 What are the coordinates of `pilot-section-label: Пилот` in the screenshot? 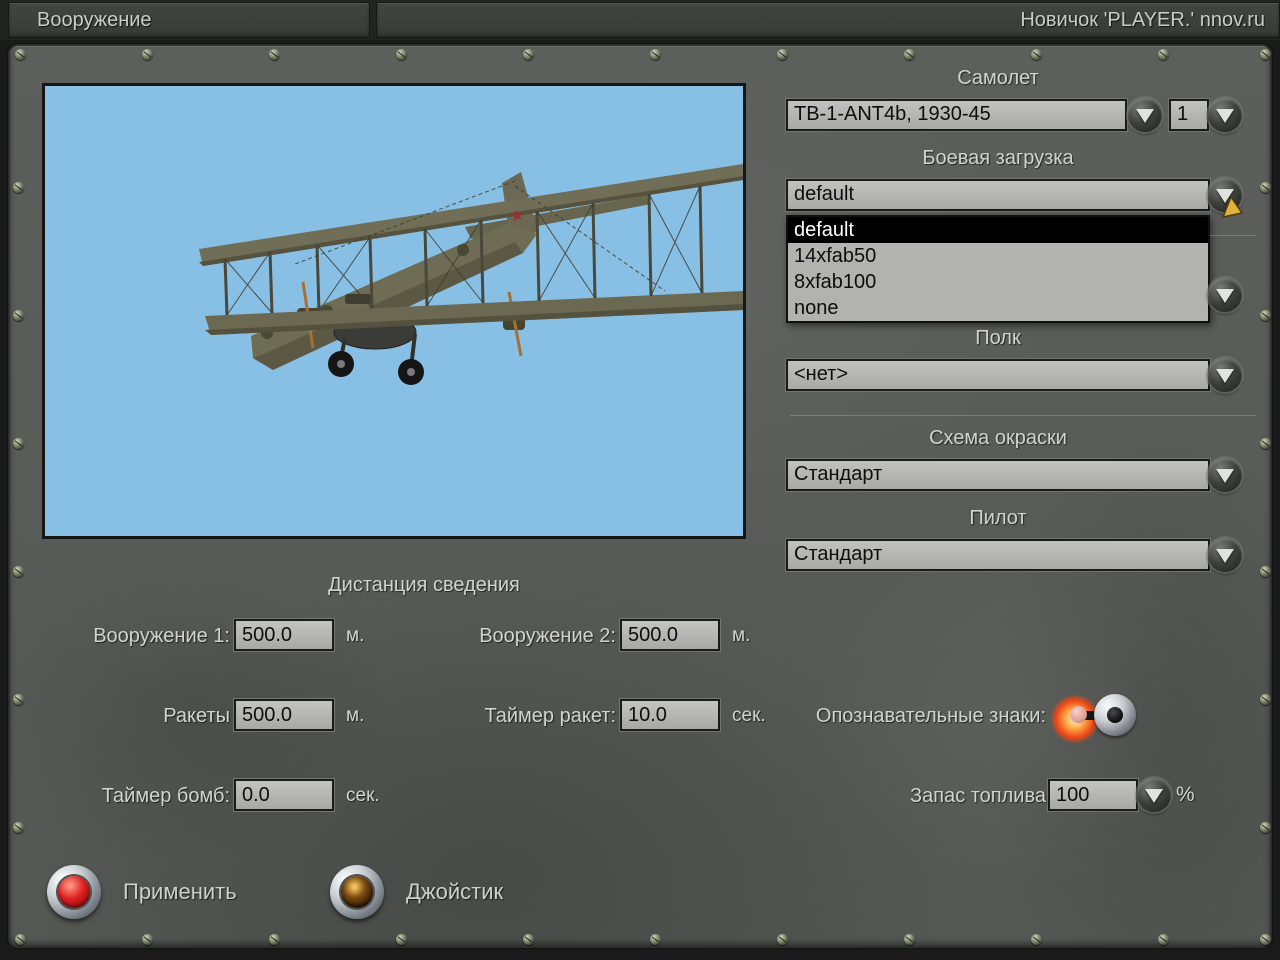 It's located at (998, 518).